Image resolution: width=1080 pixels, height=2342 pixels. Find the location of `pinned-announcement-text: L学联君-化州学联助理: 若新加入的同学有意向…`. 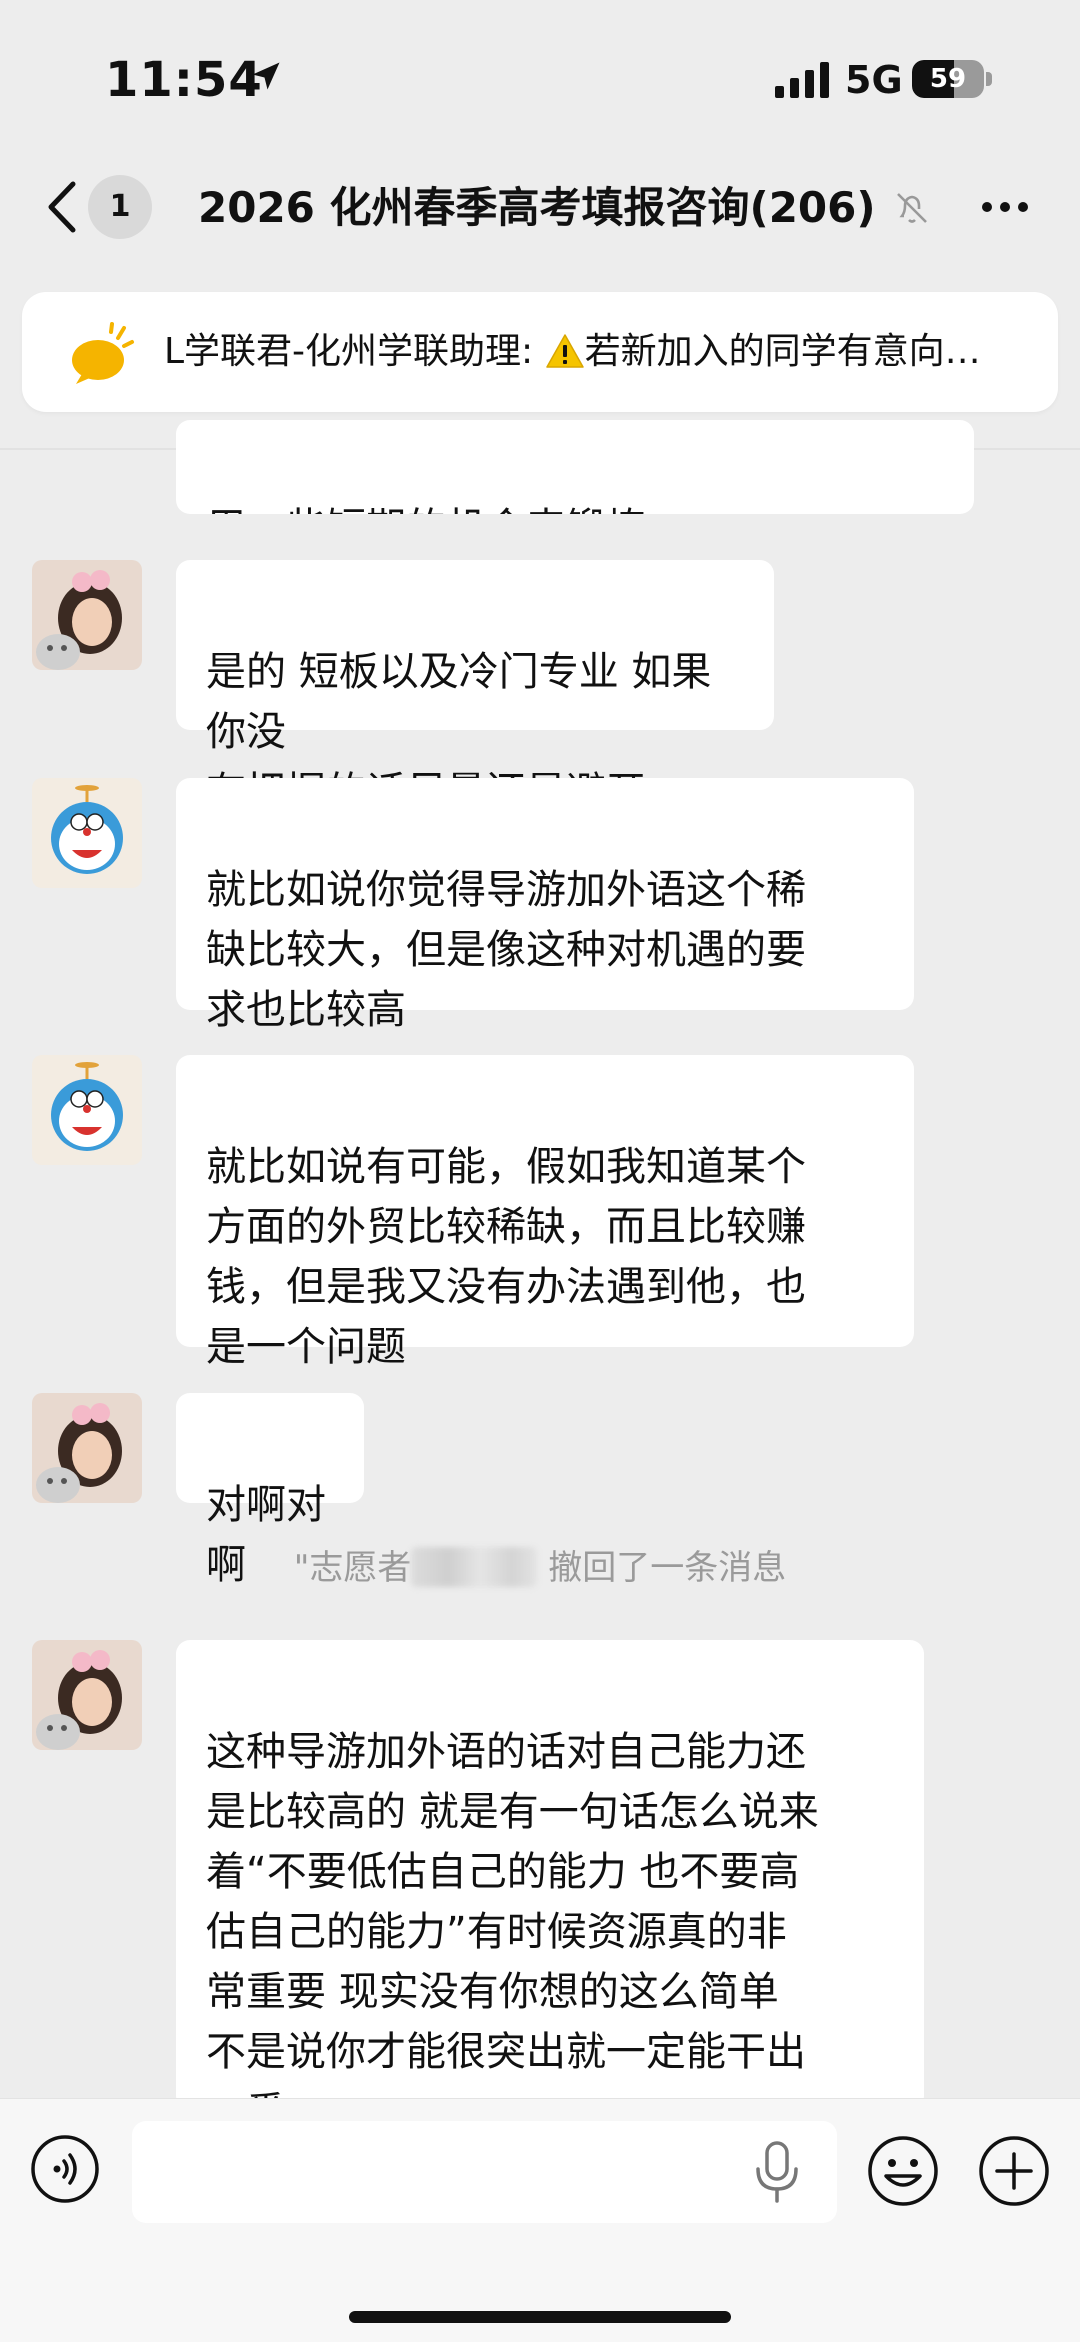

pinned-announcement-text: L学联君-化州学联助理: 若新加入的同学有意向… is located at coordinates (604, 352).